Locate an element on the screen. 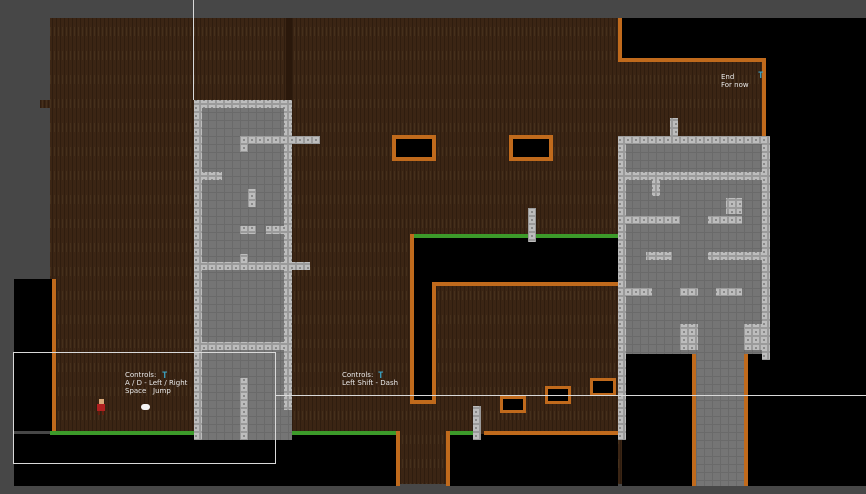 The width and height of the screenshot is (866, 494). player-character-icon is located at coordinates (101, 407).